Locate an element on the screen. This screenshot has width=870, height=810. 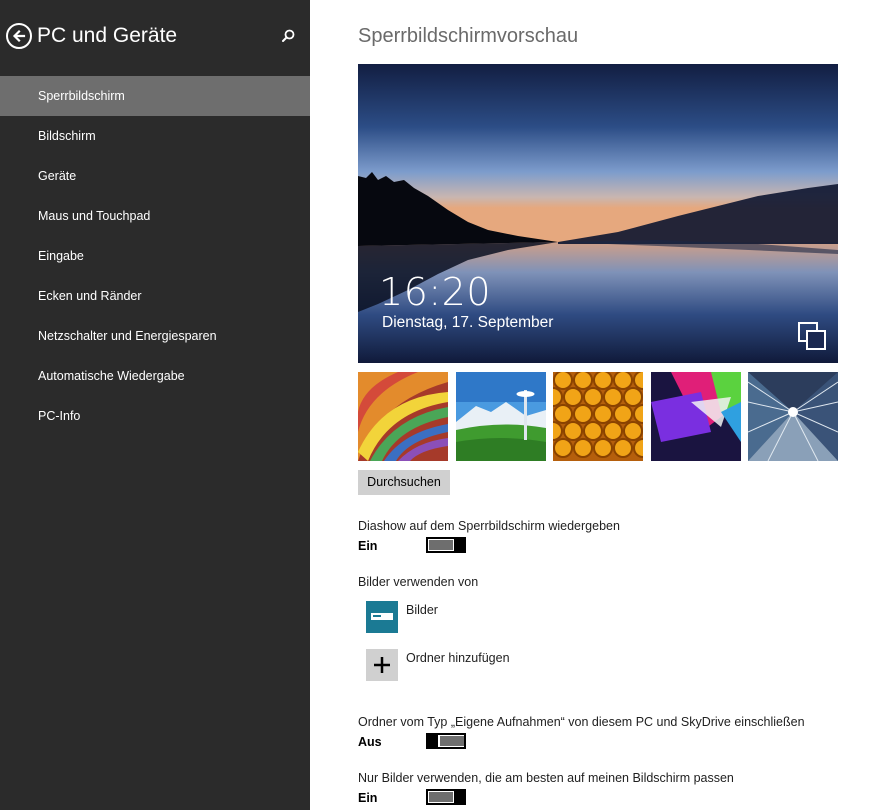
background-thumbnails is located at coordinates (598, 416).